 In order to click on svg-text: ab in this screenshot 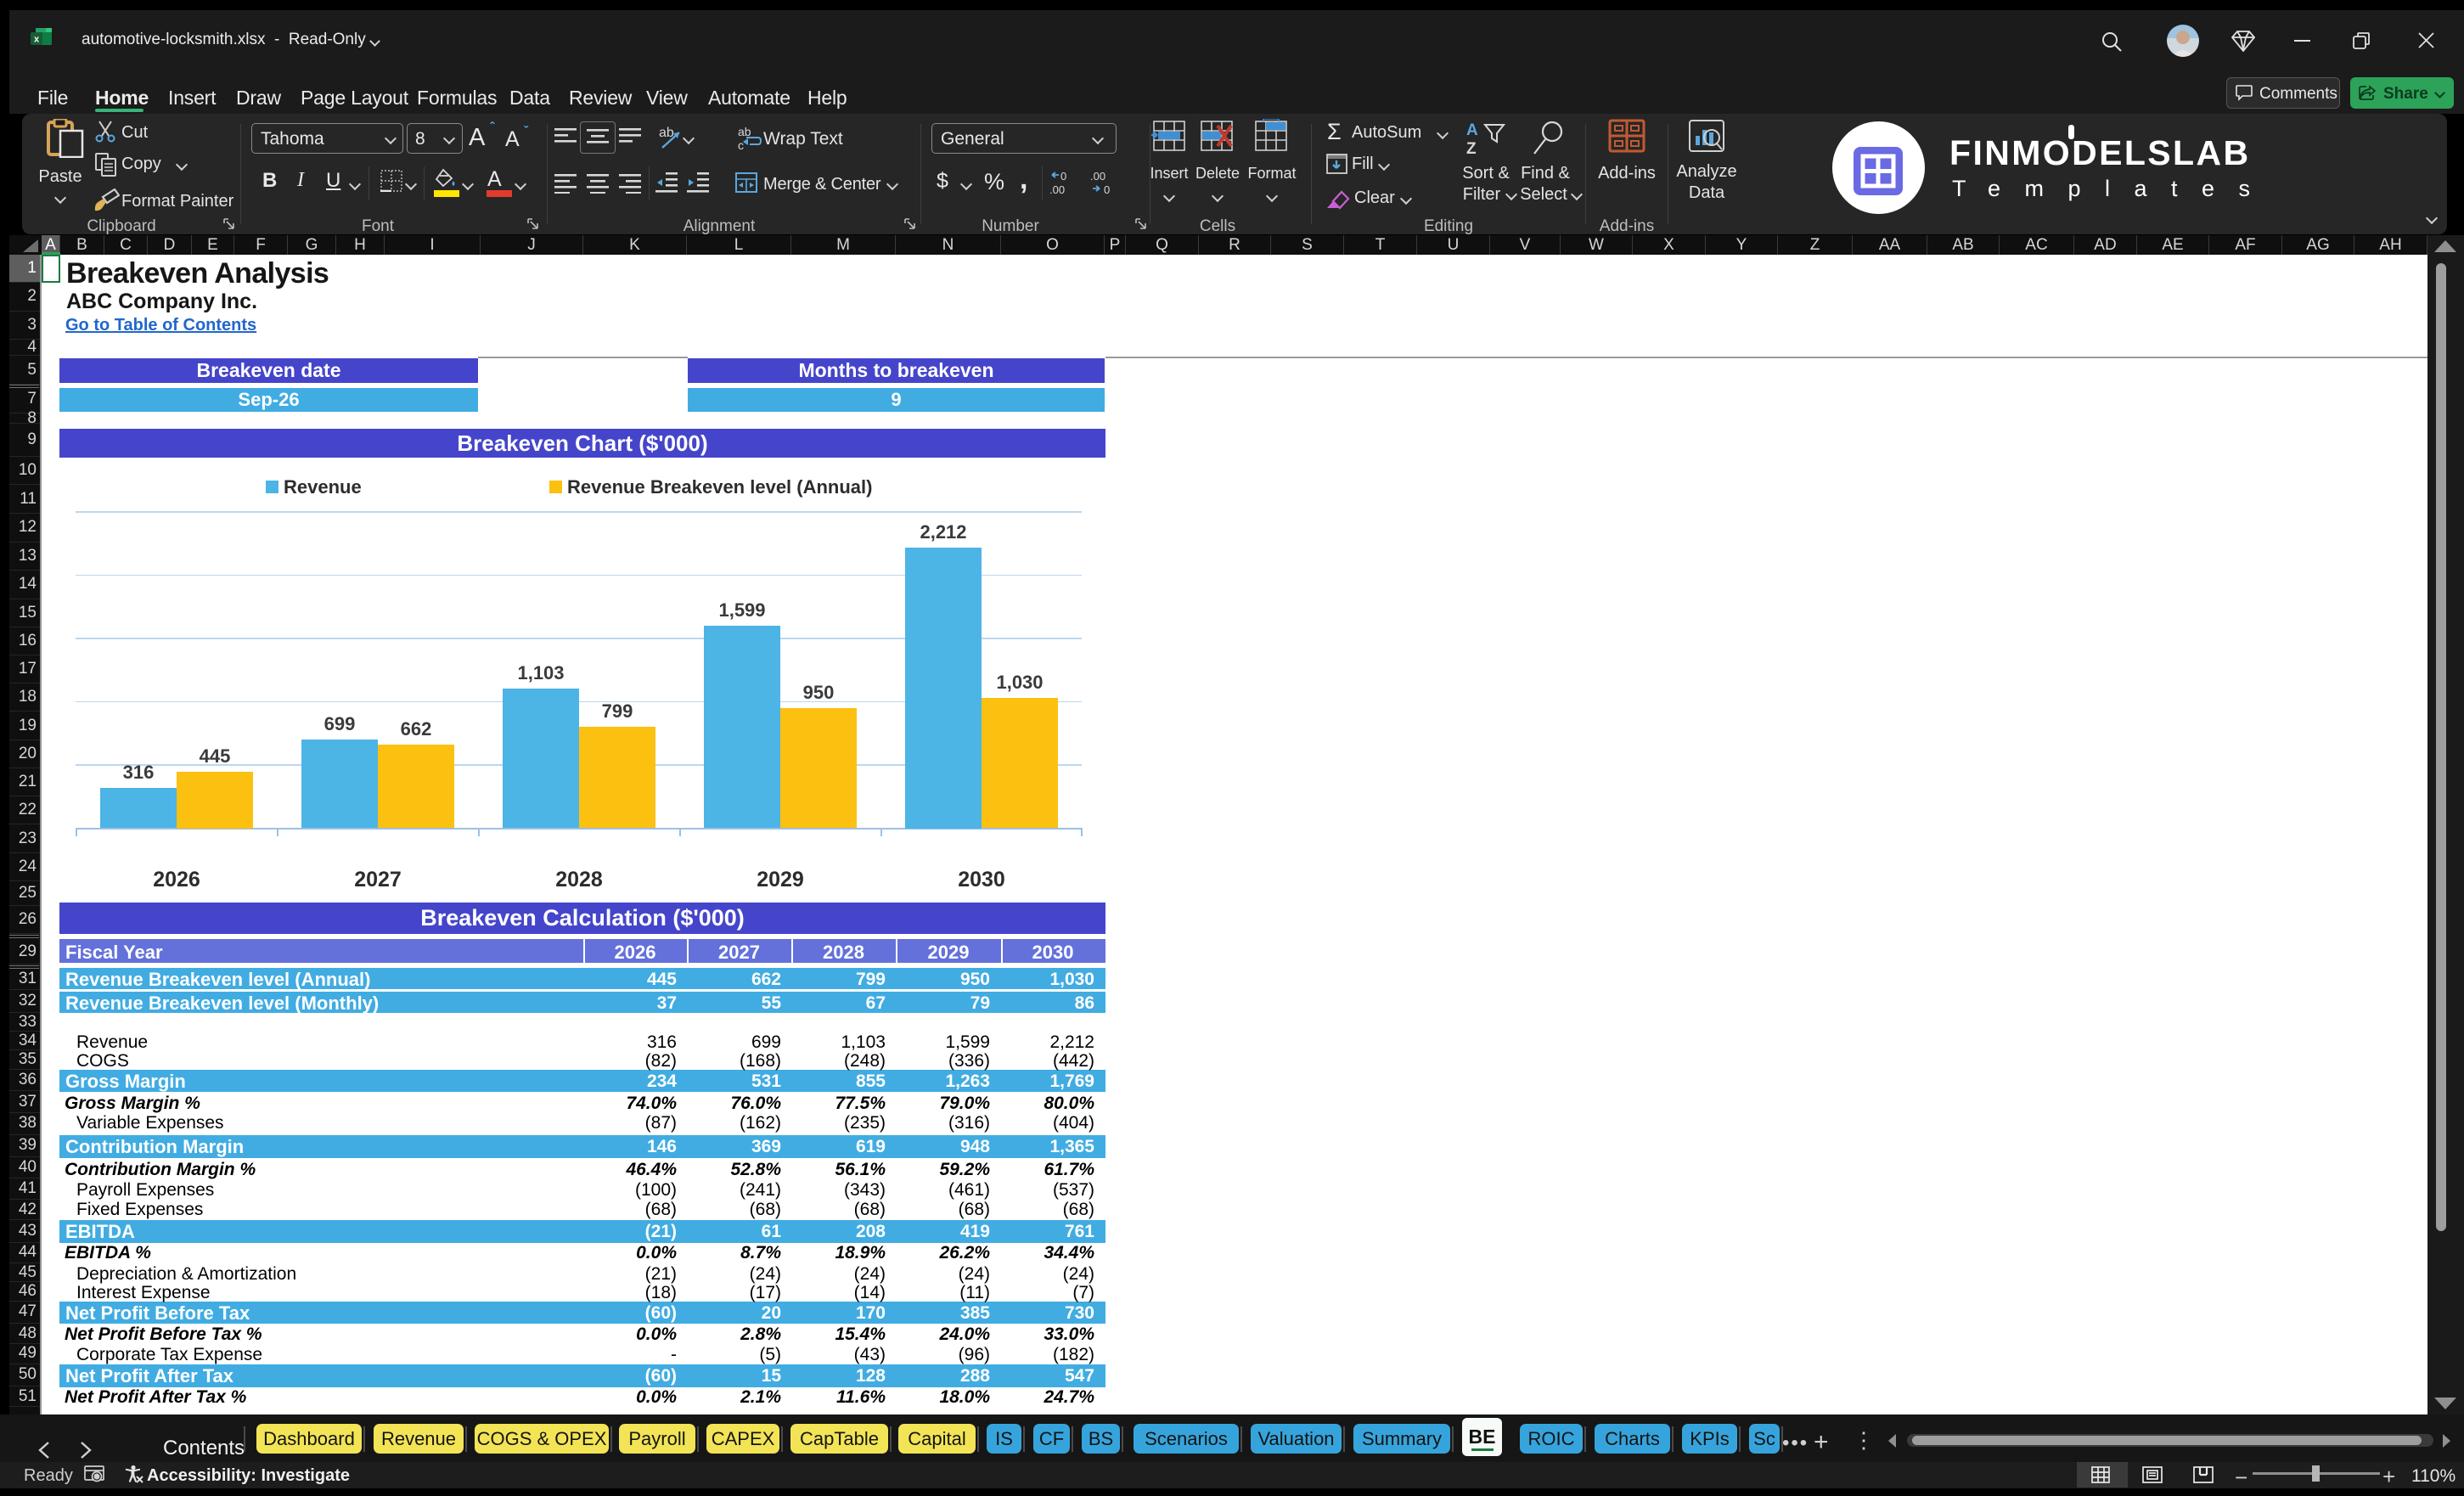, I will do `click(744, 132)`.